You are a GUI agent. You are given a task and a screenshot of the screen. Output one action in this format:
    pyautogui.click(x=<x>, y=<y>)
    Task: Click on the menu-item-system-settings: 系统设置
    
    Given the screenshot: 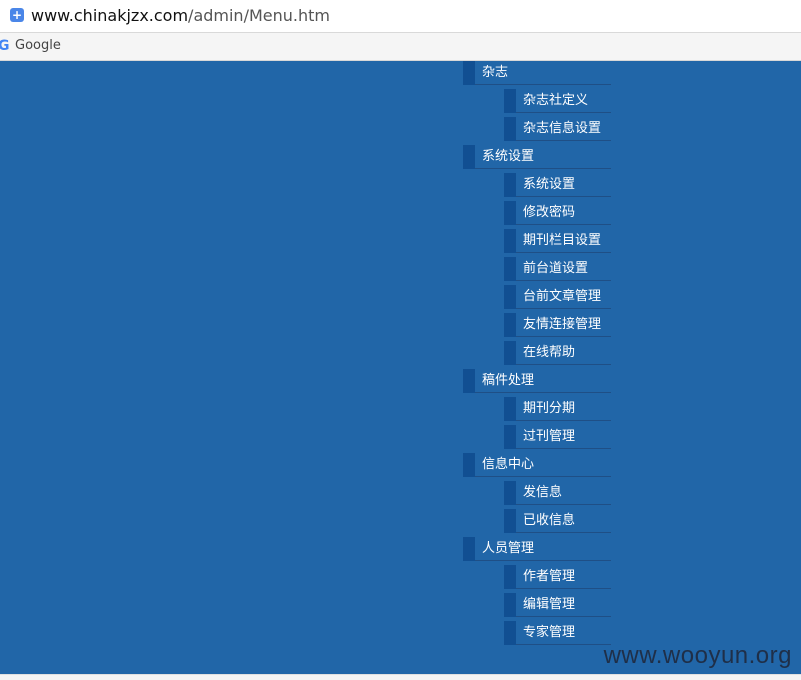 What is the action you would take?
    pyautogui.click(x=557, y=185)
    